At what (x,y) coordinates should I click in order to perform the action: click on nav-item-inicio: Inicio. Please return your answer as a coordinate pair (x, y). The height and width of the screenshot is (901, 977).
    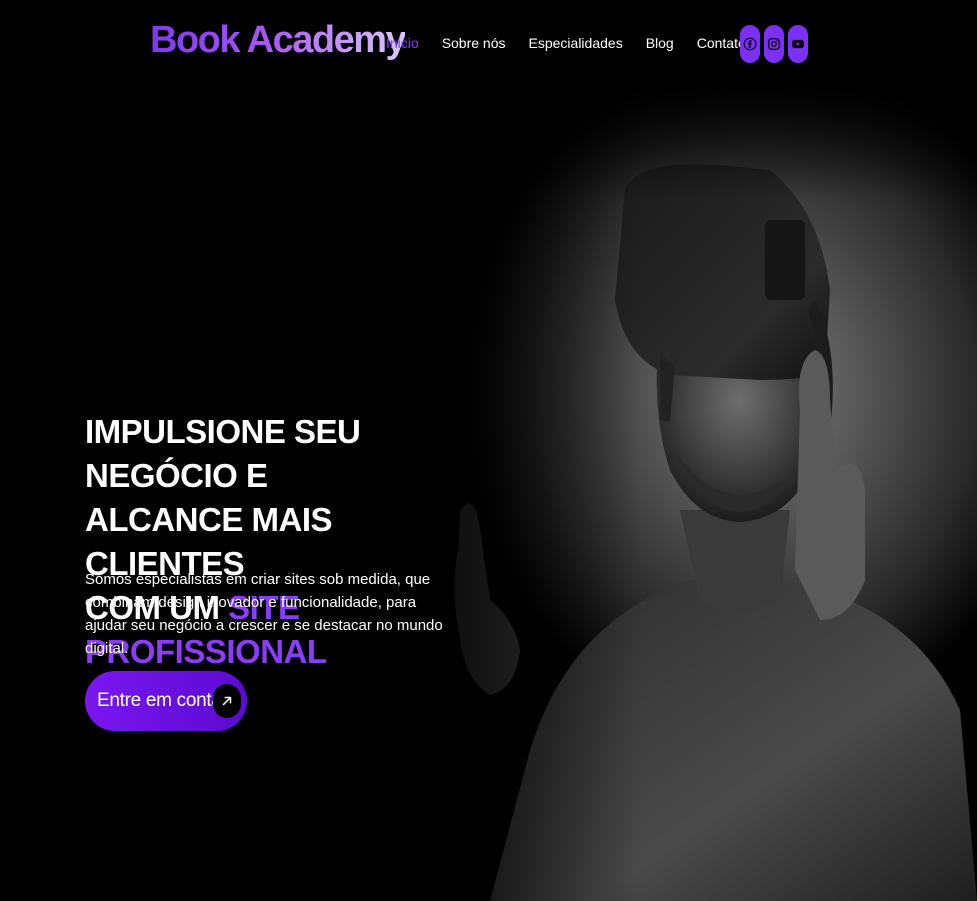
    Looking at the image, I should click on (402, 43).